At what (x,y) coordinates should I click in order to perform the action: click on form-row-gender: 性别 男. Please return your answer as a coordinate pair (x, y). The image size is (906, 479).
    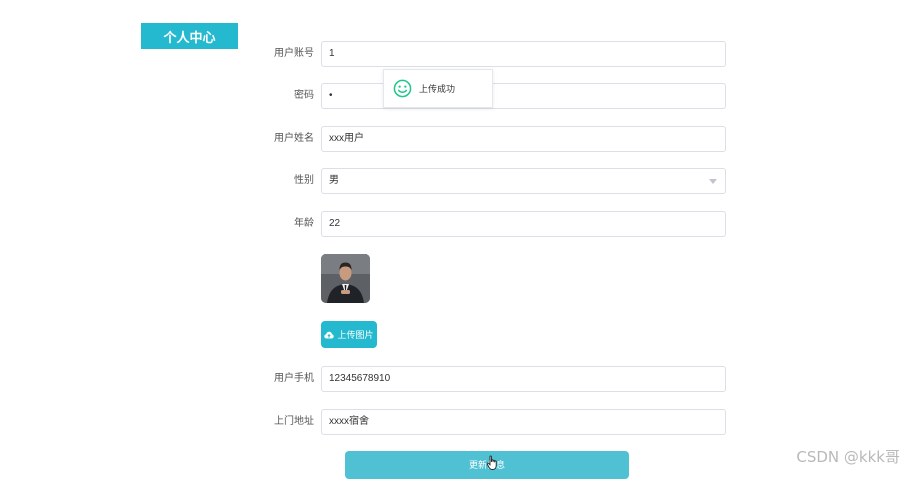
    Looking at the image, I should click on (483, 181).